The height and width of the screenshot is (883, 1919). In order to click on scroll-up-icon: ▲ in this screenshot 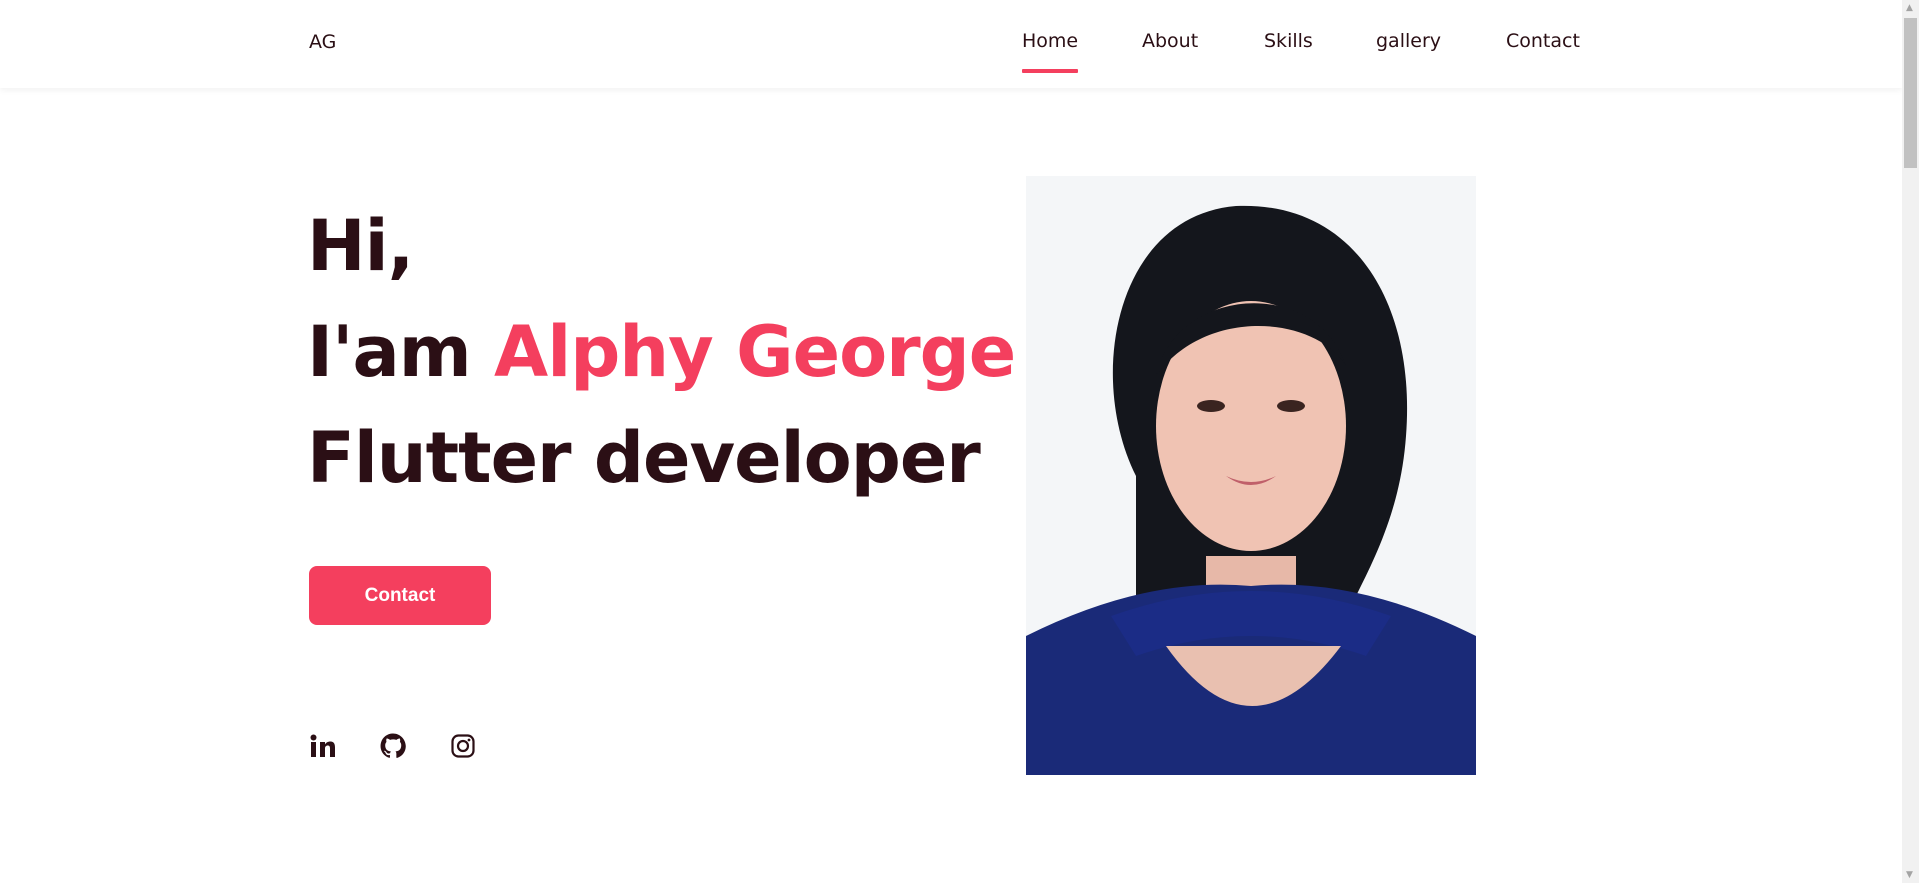, I will do `click(1909, 8)`.